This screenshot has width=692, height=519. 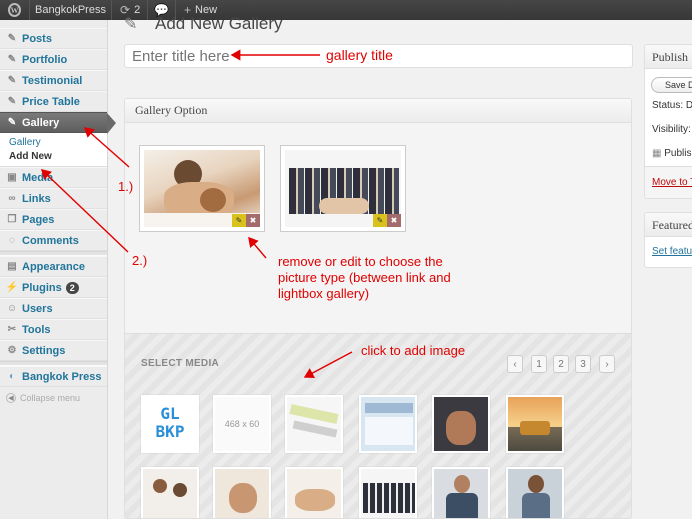 I want to click on sidebar-item-label: Posts, so click(x=37, y=38).